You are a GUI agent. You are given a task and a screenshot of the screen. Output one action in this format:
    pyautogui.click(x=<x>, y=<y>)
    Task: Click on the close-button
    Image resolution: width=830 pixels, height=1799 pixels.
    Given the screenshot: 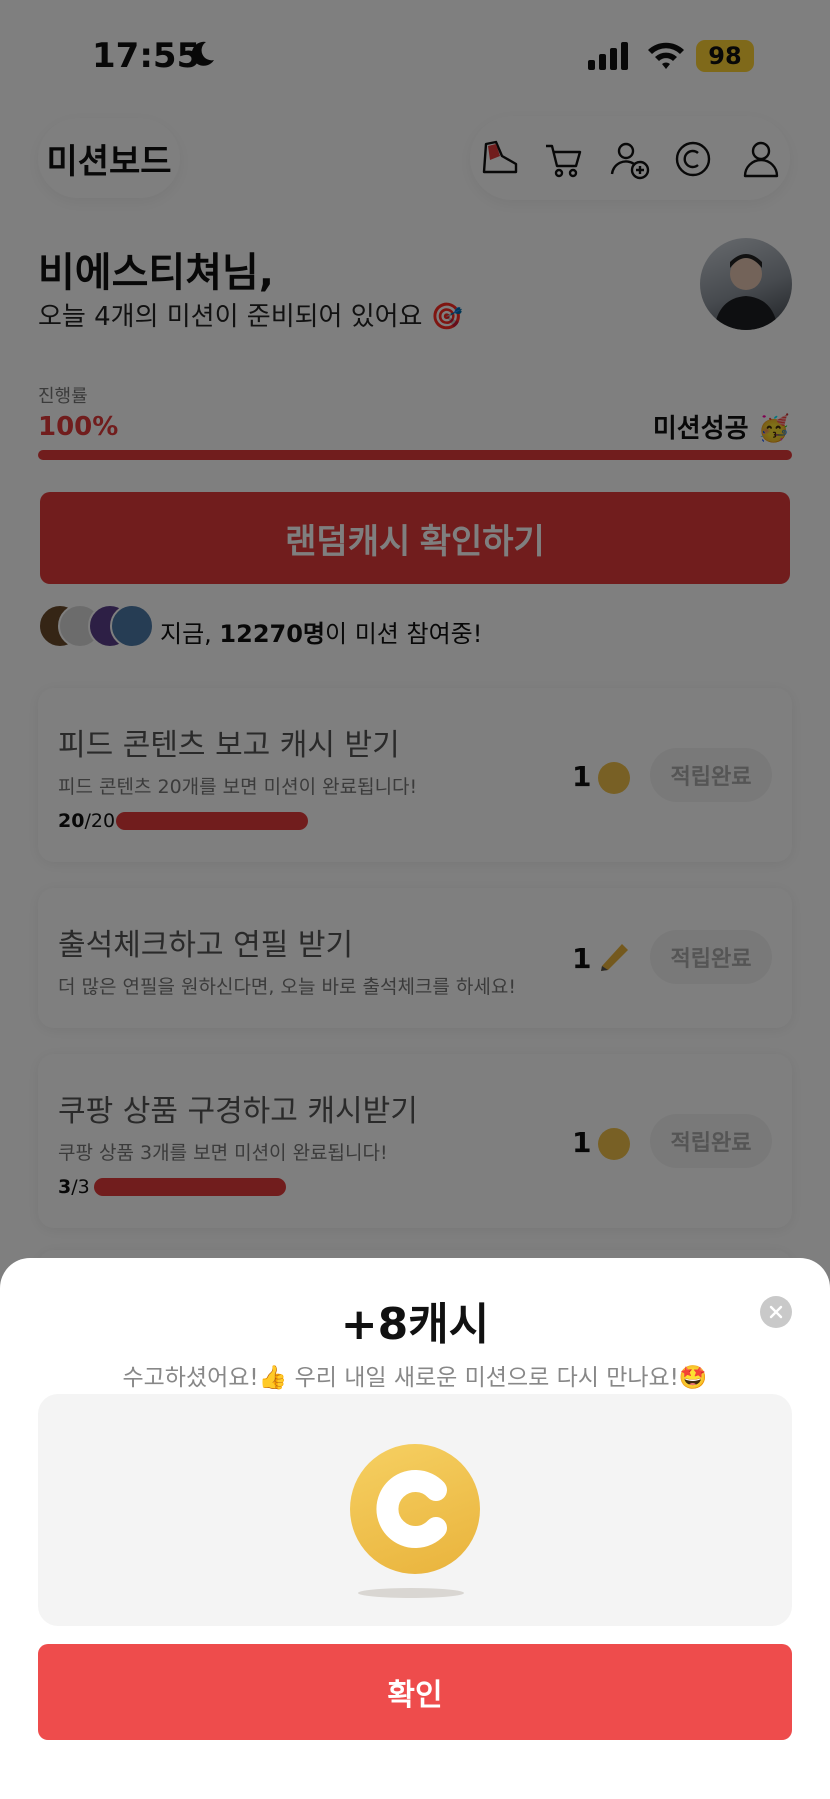 What is the action you would take?
    pyautogui.click(x=776, y=1312)
    